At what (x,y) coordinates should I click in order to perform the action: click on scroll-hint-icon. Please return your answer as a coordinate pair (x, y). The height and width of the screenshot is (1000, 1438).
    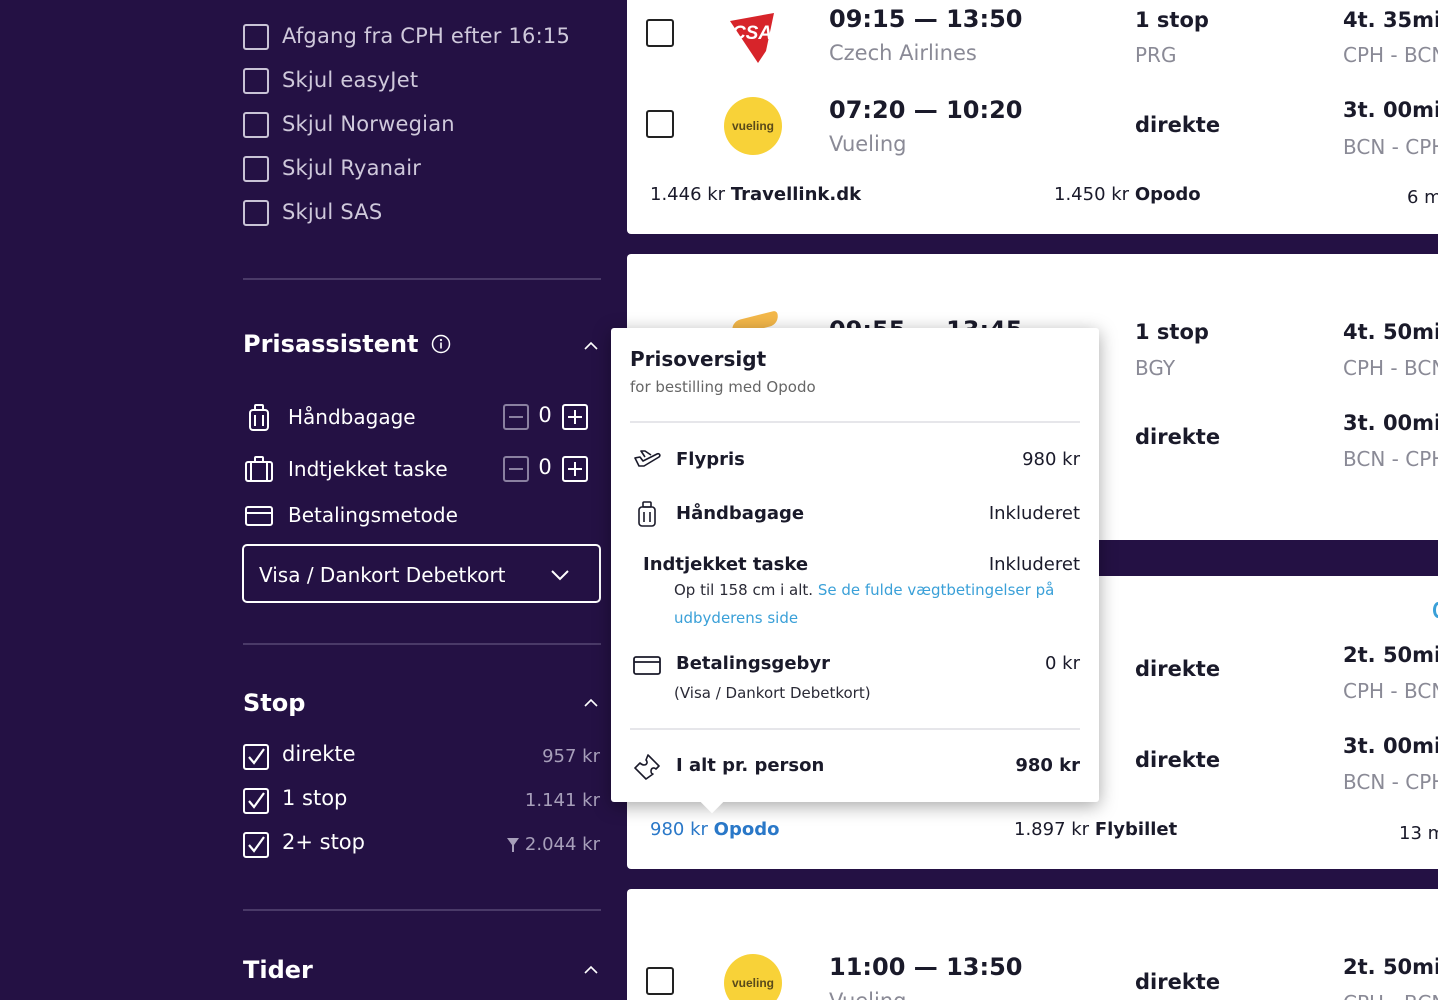
    Looking at the image, I should click on (1435, 610).